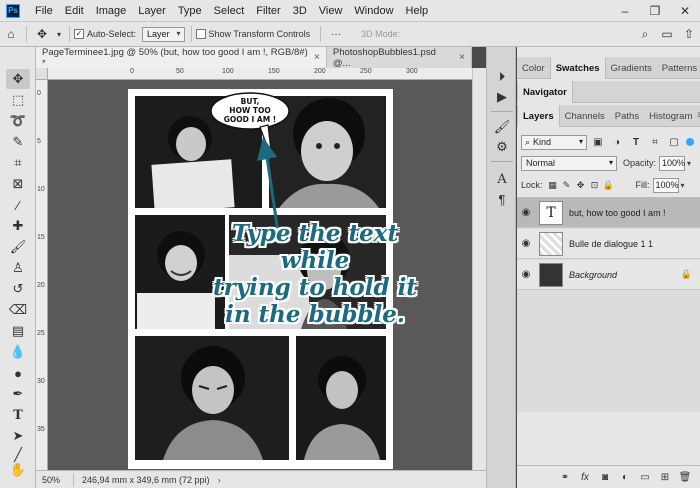 Image resolution: width=700 pixels, height=488 pixels. Describe the element at coordinates (665, 477) in the screenshot. I see `new-layer-icon: ⊞` at that location.